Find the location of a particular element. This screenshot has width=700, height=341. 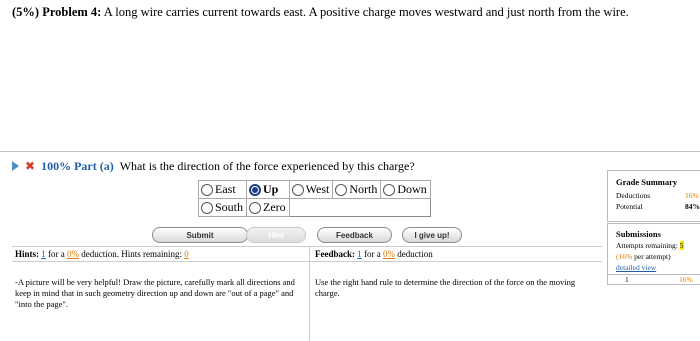

submissions-title: Submissions is located at coordinates (638, 234).